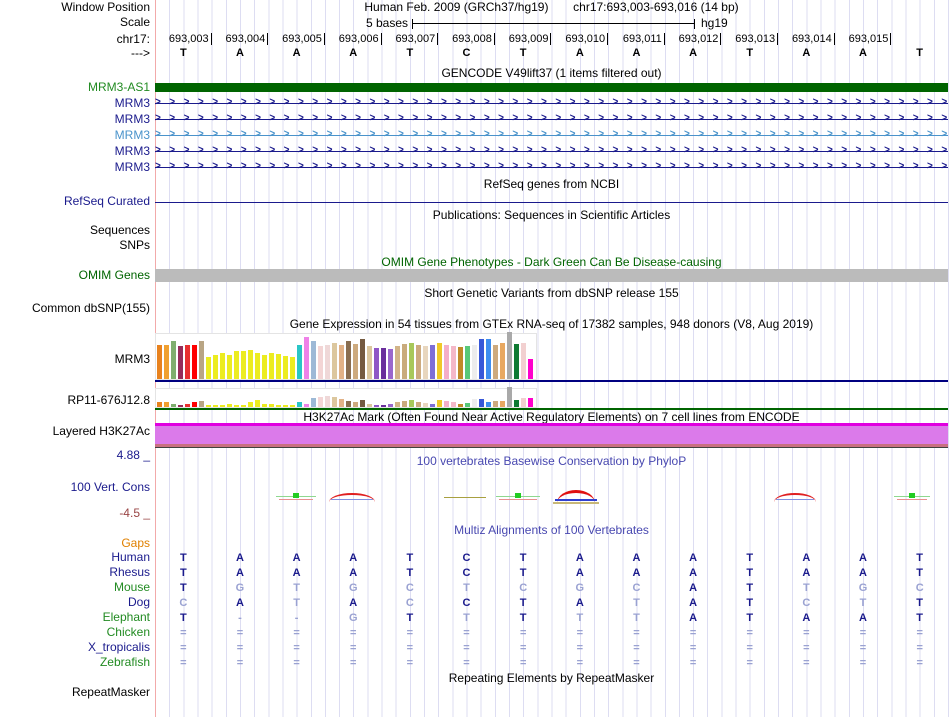 This screenshot has height=717, width=950. I want to click on ruler-tick: 693,013, so click(750, 40).